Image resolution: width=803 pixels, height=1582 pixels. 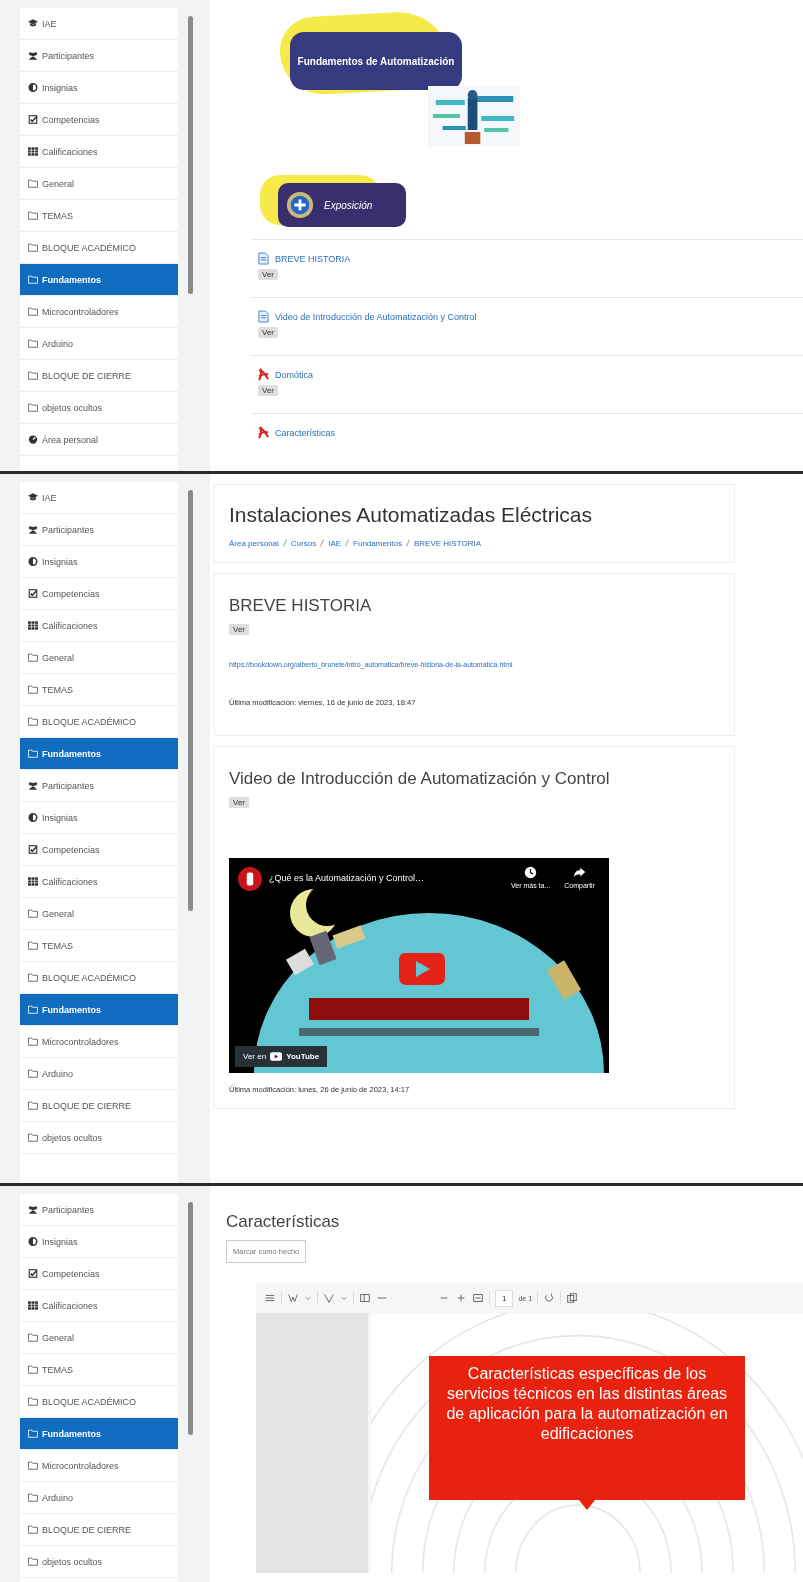 What do you see at coordinates (342, 205) in the screenshot?
I see `section-button: Exposición` at bounding box center [342, 205].